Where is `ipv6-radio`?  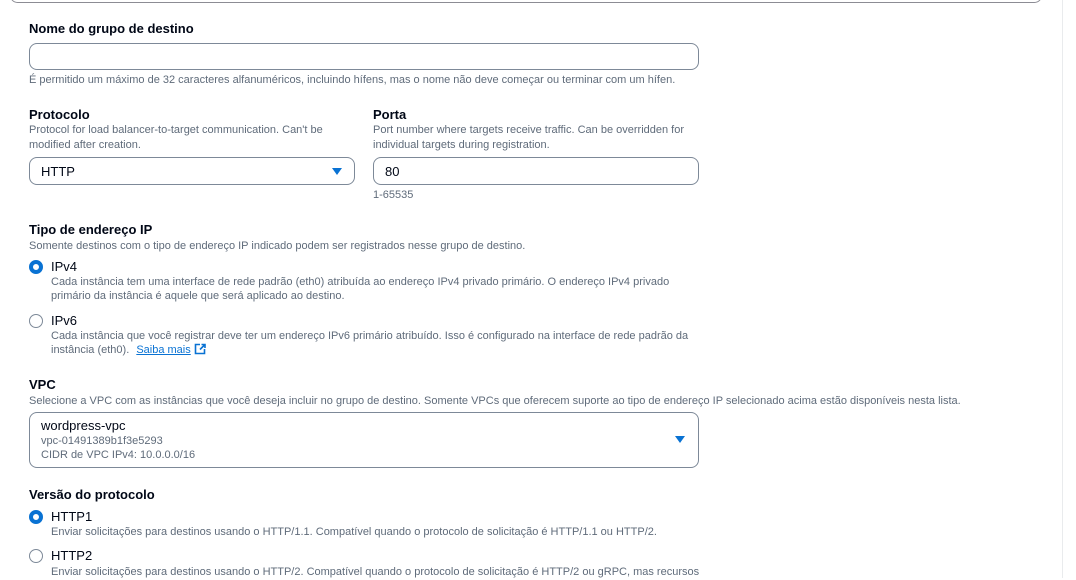 ipv6-radio is located at coordinates (36, 321).